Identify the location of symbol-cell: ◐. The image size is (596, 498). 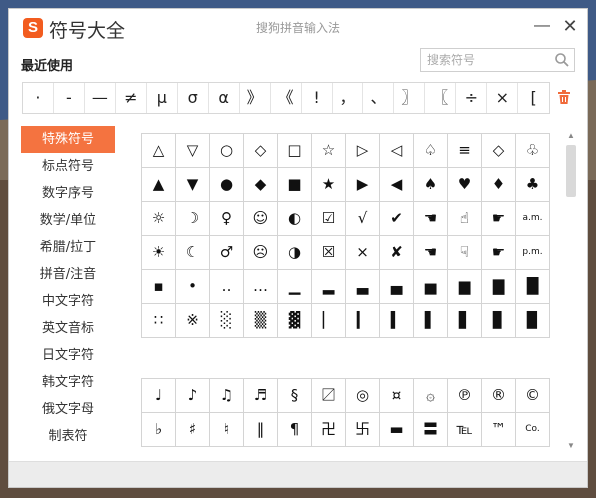
(295, 219).